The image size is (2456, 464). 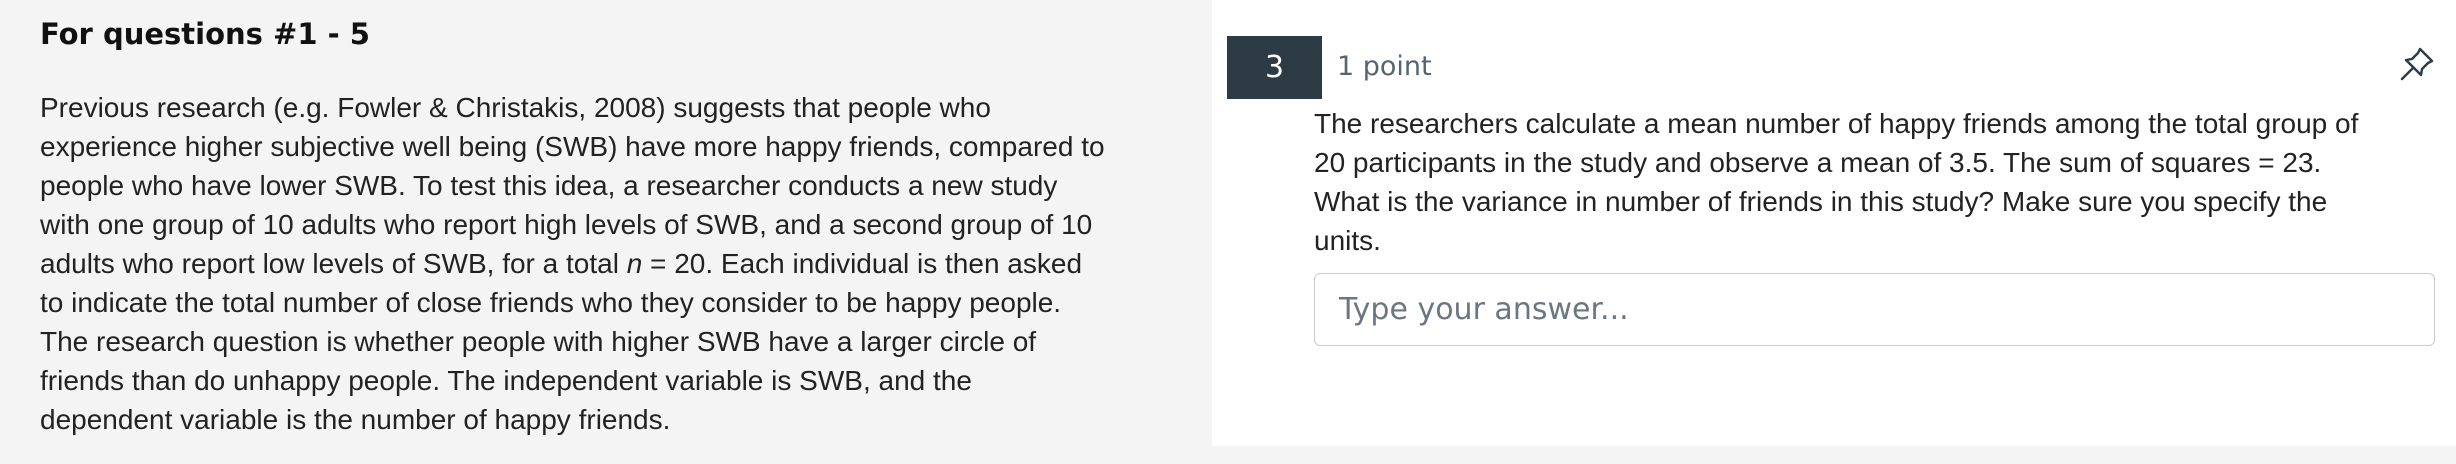 What do you see at coordinates (1347, 240) in the screenshot?
I see `question-line: units.` at bounding box center [1347, 240].